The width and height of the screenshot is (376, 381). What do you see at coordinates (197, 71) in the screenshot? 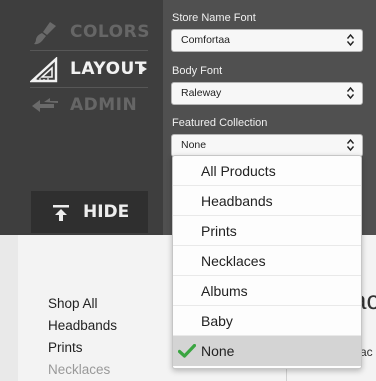
I see `body-font-label: Body Font` at bounding box center [197, 71].